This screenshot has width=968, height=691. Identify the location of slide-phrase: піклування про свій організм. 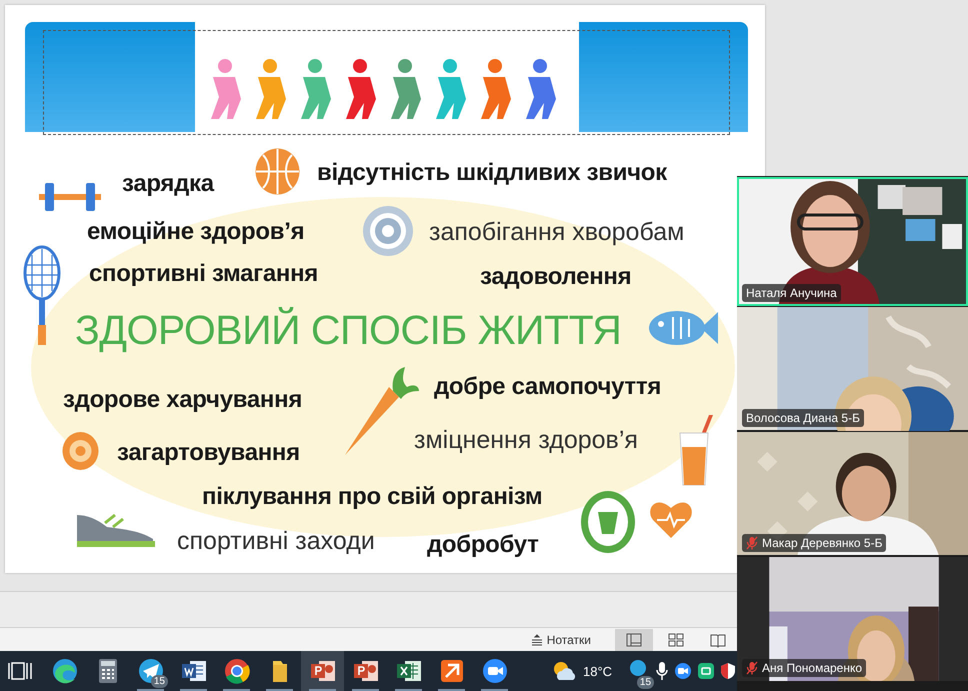
(372, 497).